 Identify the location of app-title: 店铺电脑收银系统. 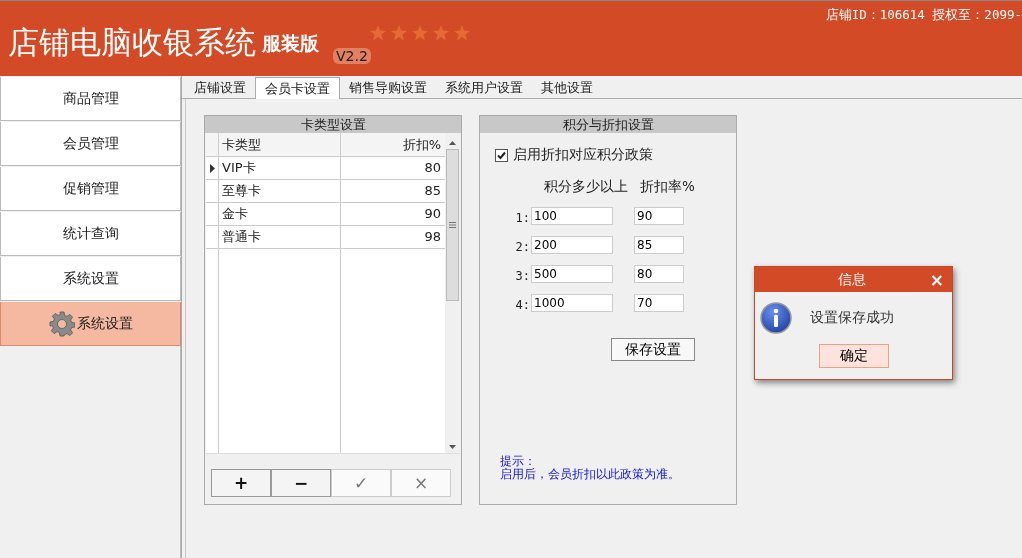
(132, 42).